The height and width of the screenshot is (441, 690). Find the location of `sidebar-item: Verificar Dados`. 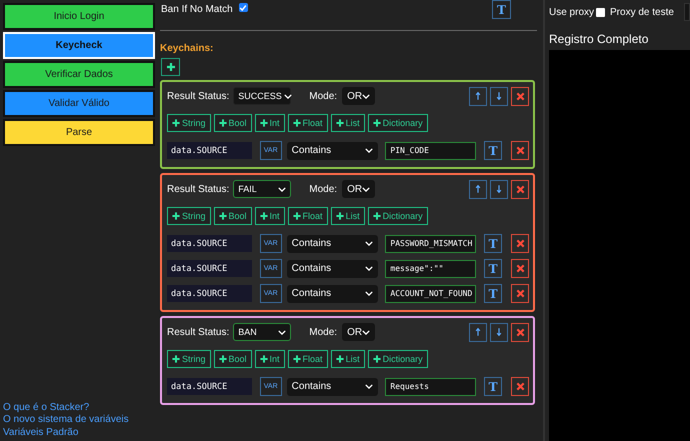

sidebar-item: Verificar Dados is located at coordinates (79, 74).